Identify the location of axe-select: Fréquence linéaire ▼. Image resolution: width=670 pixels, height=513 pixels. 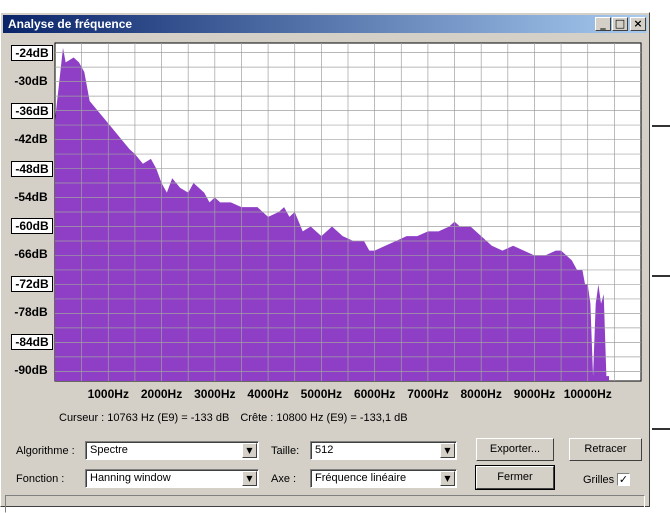
(383, 478).